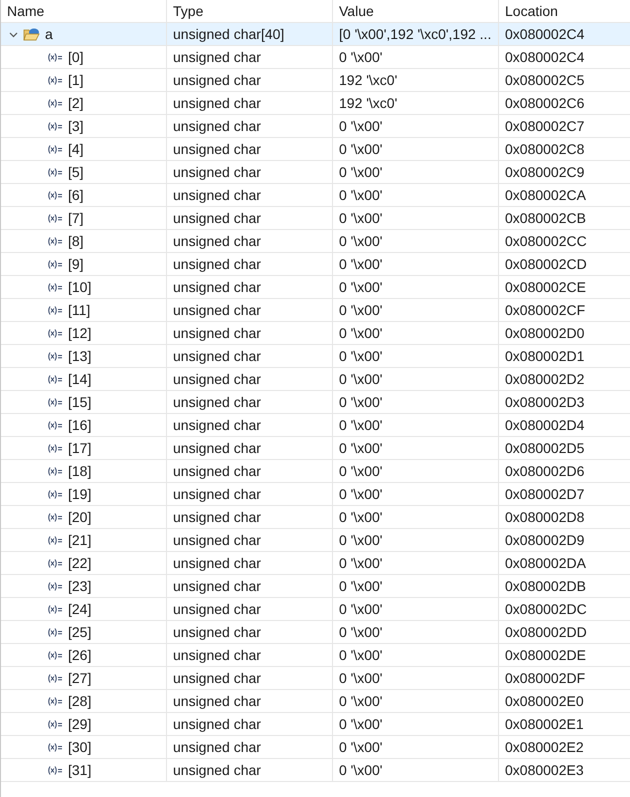 The height and width of the screenshot is (797, 630). What do you see at coordinates (544, 356) in the screenshot?
I see `element-location: 0x080002D1` at bounding box center [544, 356].